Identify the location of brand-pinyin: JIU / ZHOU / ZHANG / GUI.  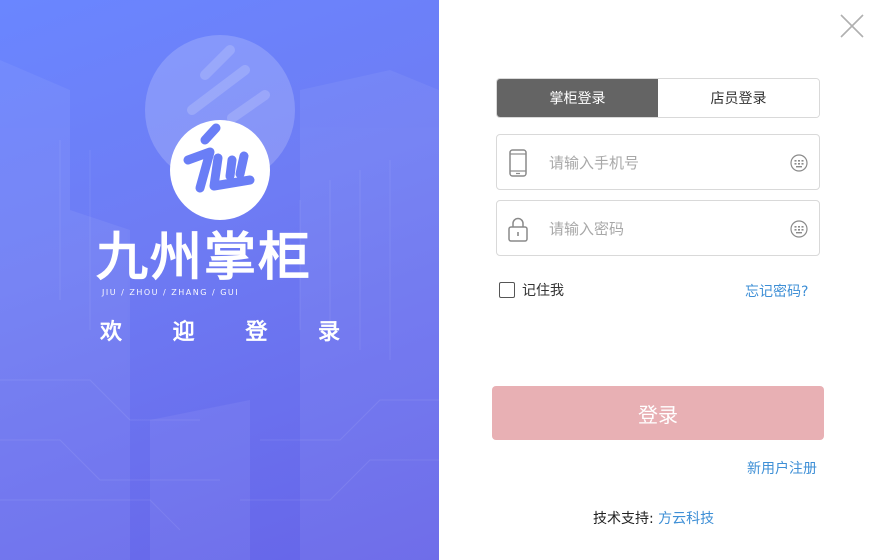
(171, 292).